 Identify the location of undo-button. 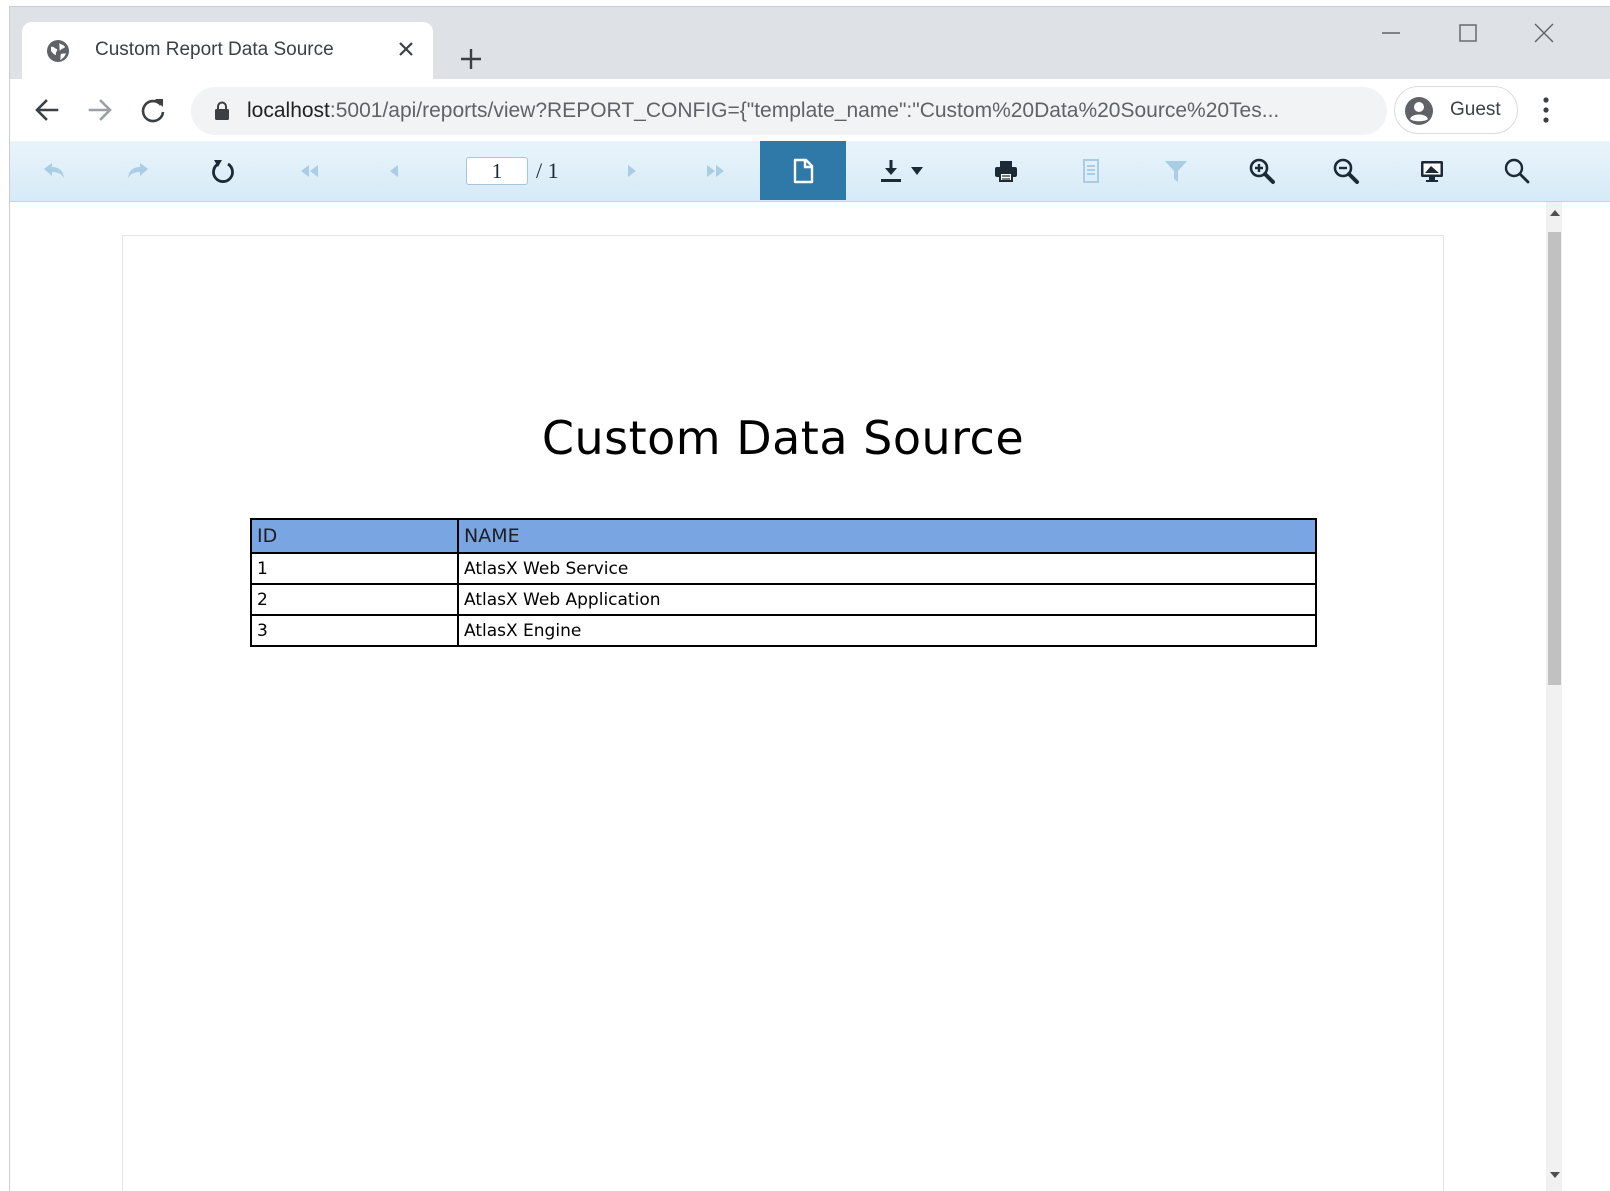
(54, 170).